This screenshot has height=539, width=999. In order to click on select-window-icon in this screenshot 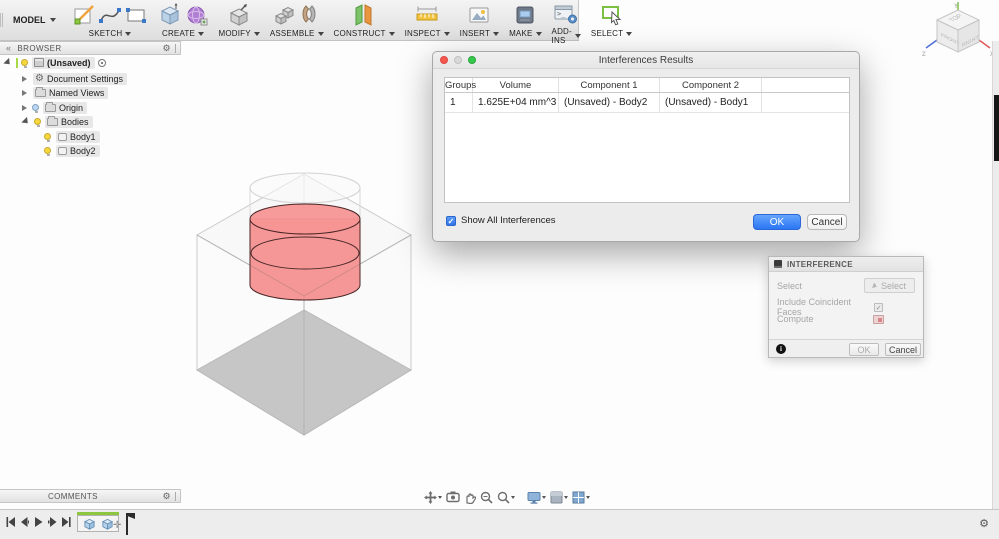, I will do `click(612, 15)`.